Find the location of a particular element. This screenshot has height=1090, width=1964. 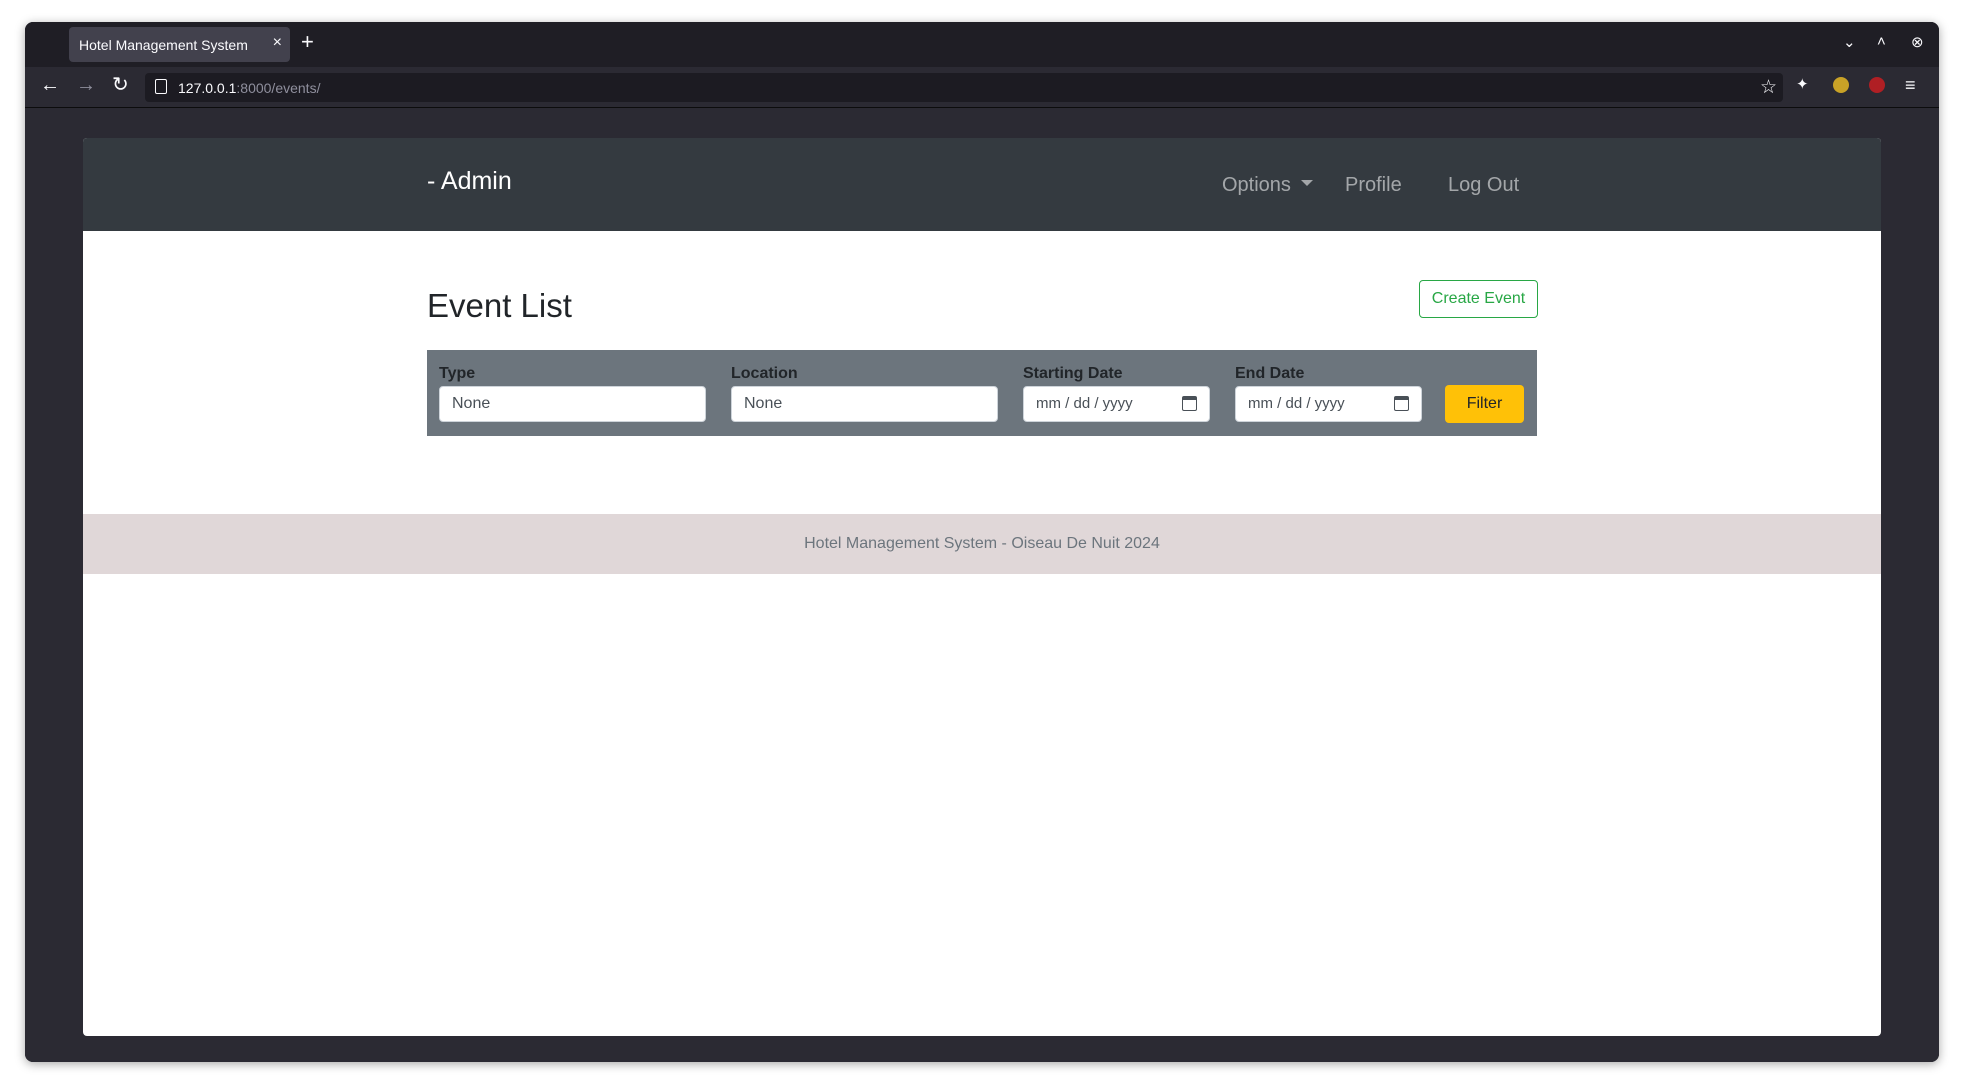

ublock-icon is located at coordinates (1877, 85).